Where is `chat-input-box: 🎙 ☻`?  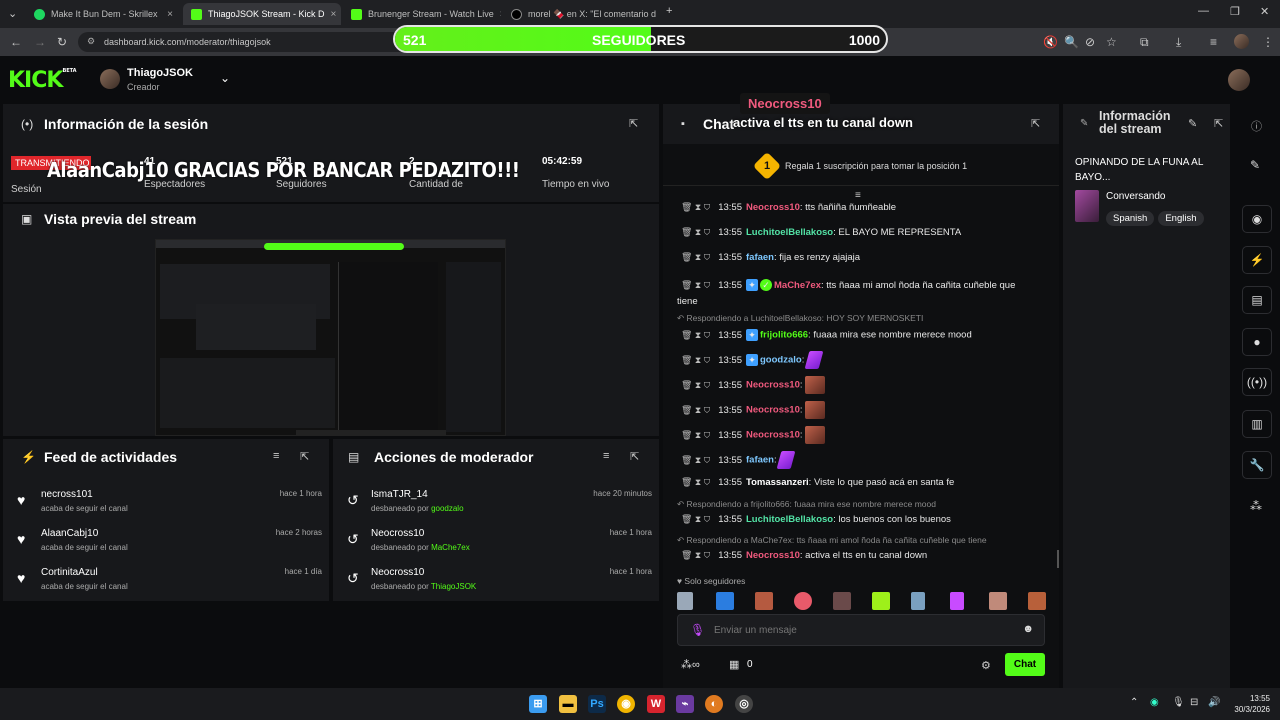
chat-input-box: 🎙 ☻ is located at coordinates (861, 630).